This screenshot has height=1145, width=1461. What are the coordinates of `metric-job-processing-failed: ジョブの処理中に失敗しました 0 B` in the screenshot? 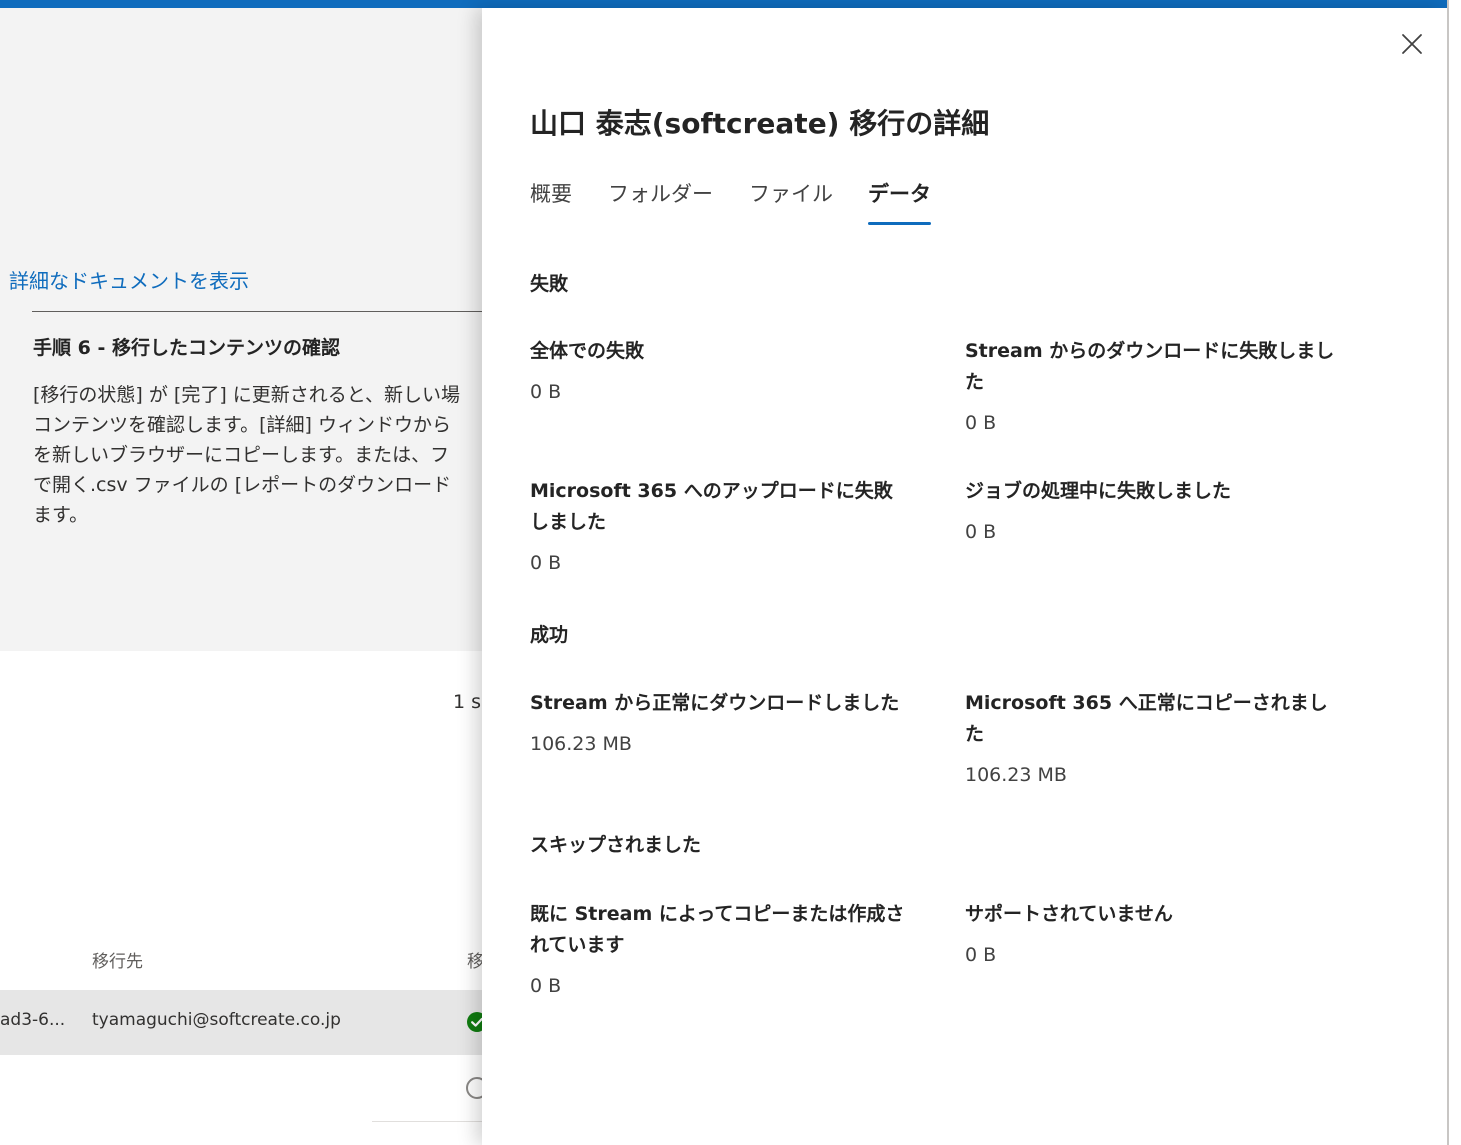 It's located at (1155, 510).